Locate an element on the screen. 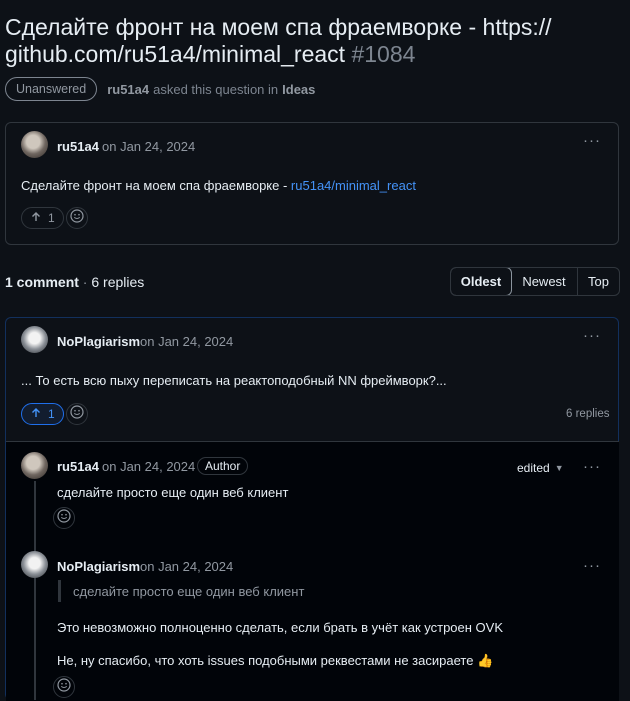  reply-author: NoPlagiarism is located at coordinates (98, 566).